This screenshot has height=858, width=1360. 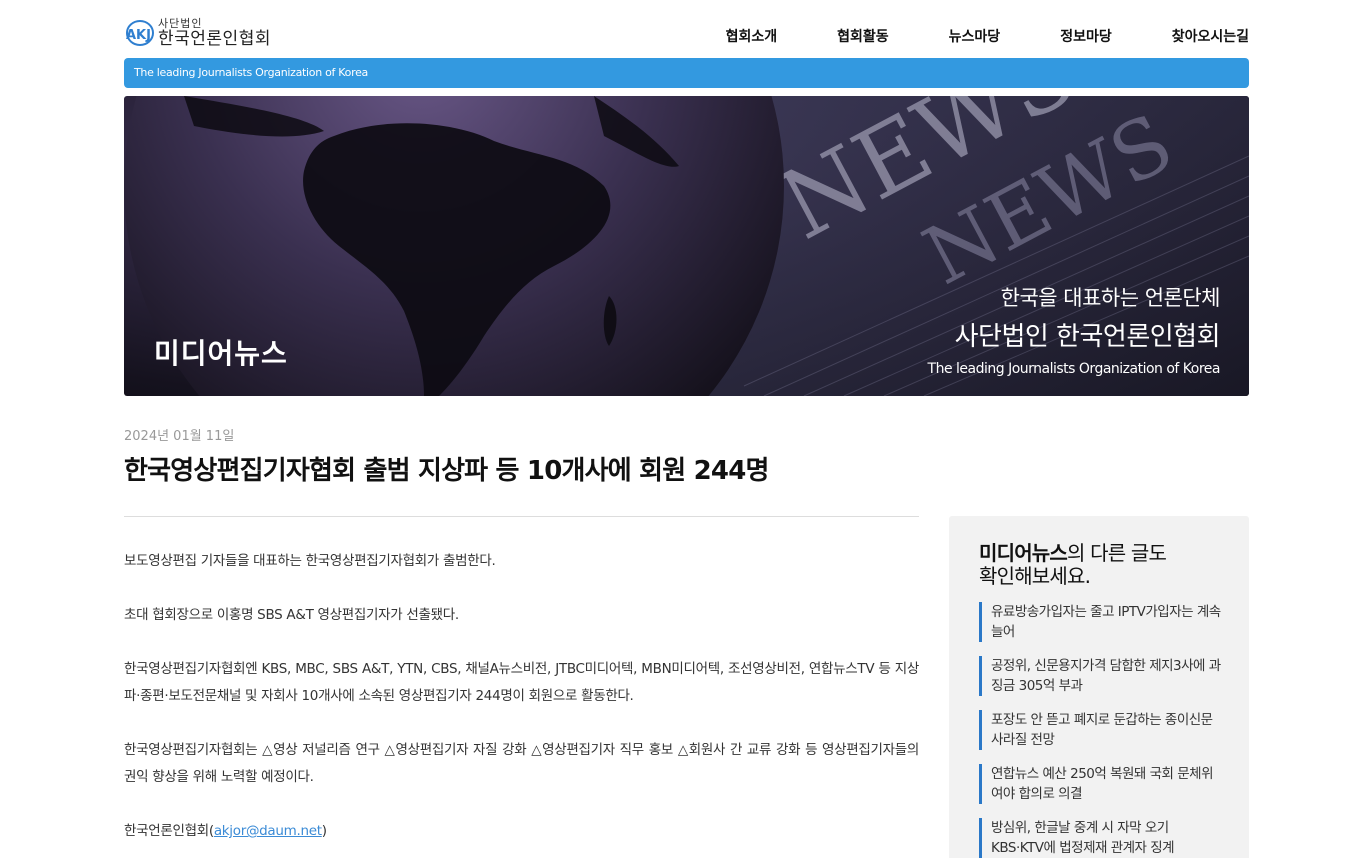 What do you see at coordinates (521, 831) in the screenshot?
I see `article-source: 한국언론인협회(akjor@daum.net)` at bounding box center [521, 831].